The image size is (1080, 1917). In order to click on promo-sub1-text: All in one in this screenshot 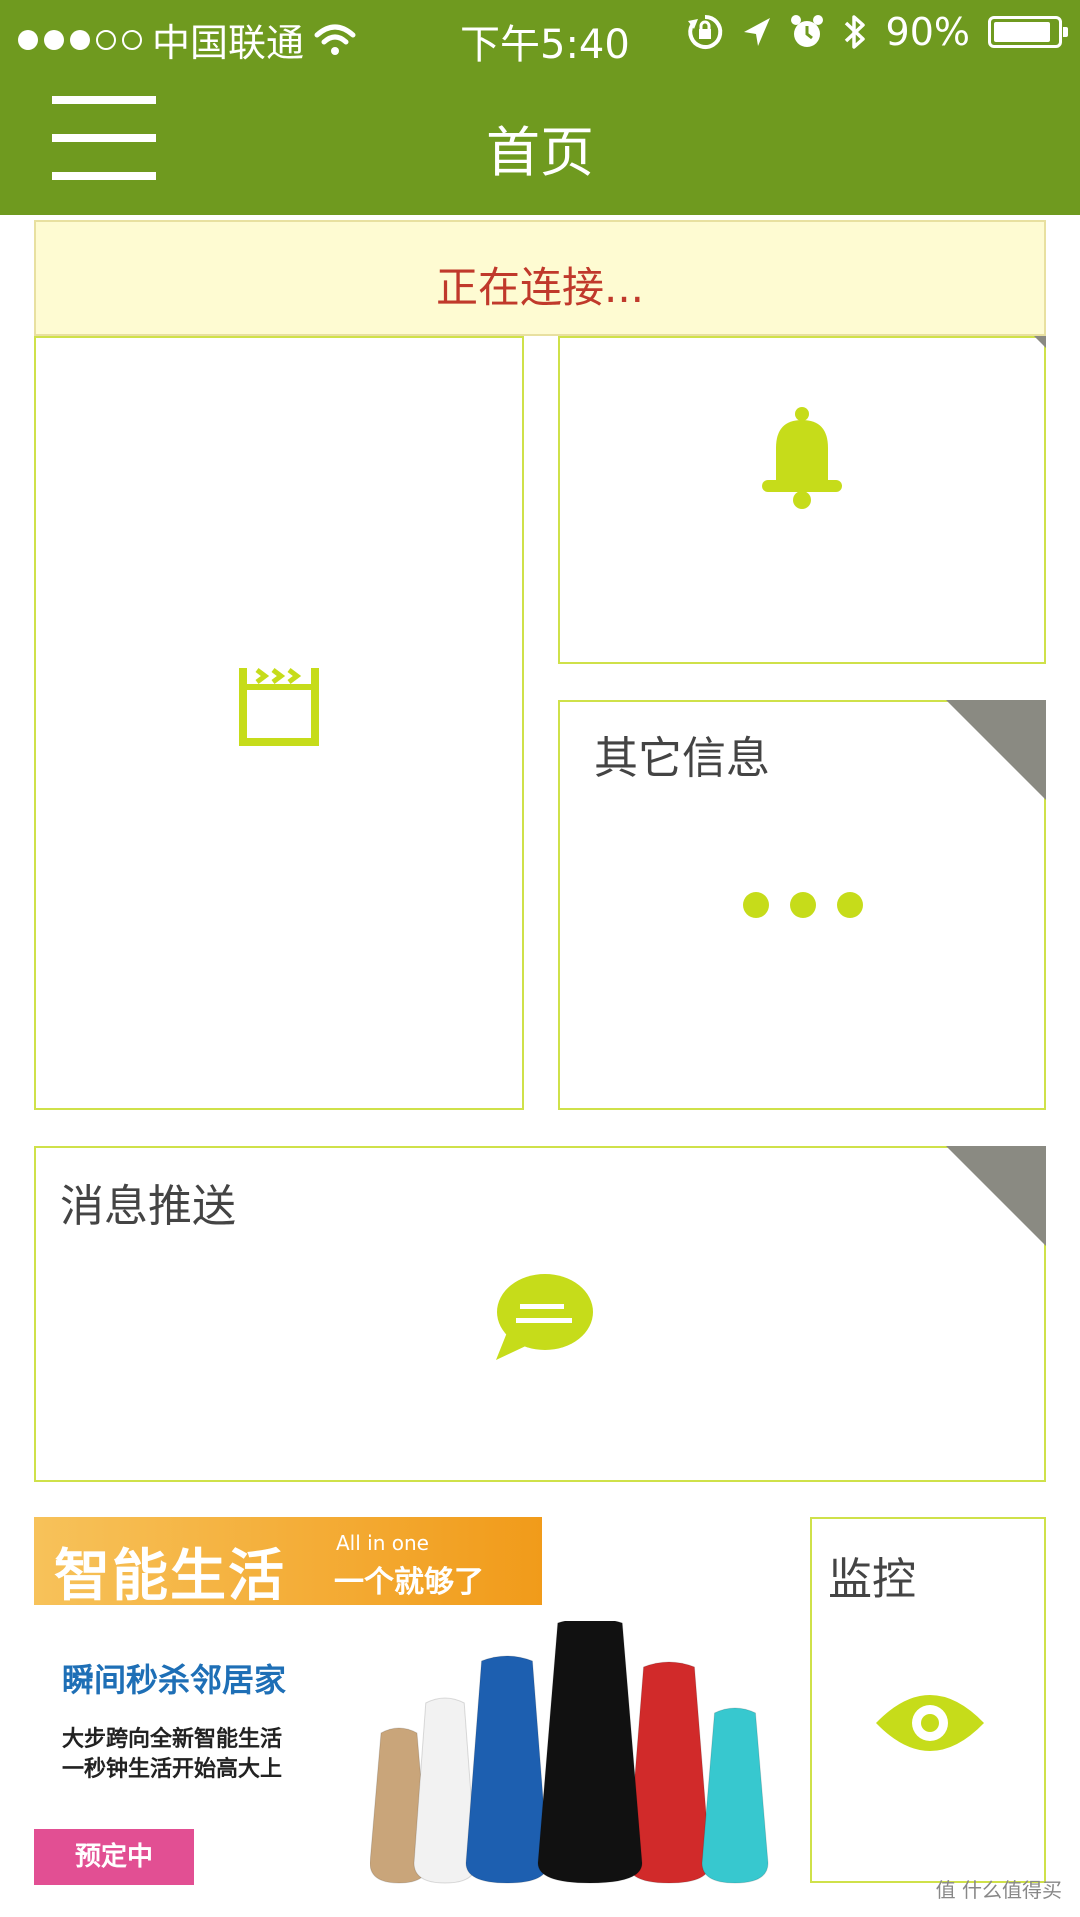, I will do `click(382, 1543)`.